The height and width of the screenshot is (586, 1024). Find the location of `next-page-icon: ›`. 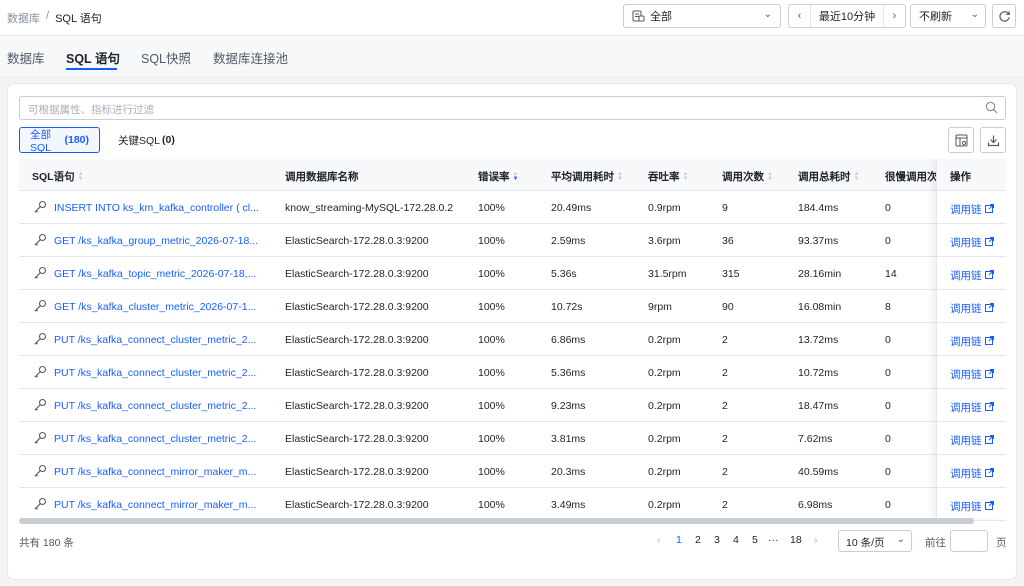

next-page-icon: › is located at coordinates (816, 540).